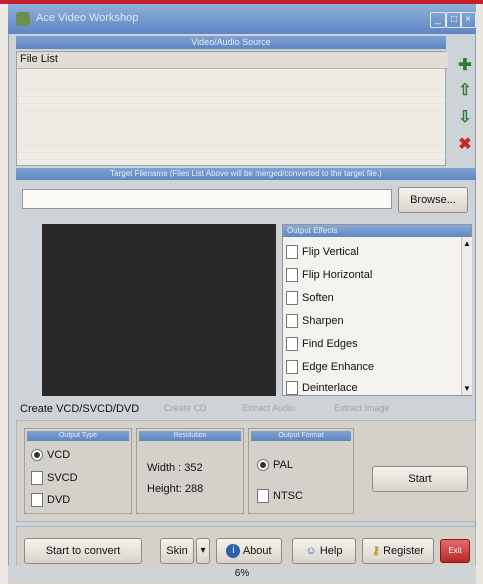 Image resolution: width=483 pixels, height=584 pixels. I want to click on info-icon: i, so click(233, 551).